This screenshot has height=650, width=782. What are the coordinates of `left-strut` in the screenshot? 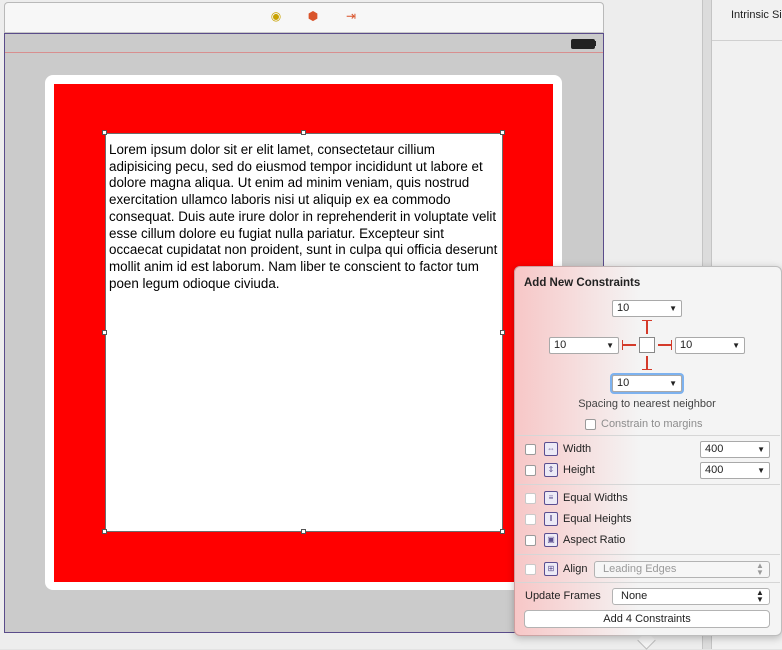 It's located at (629, 345).